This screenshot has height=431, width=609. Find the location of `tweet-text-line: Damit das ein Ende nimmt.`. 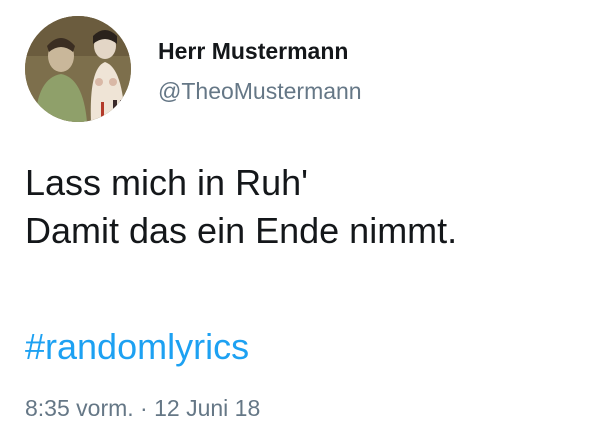

tweet-text-line: Damit das ein Ende nimmt. is located at coordinates (241, 230).